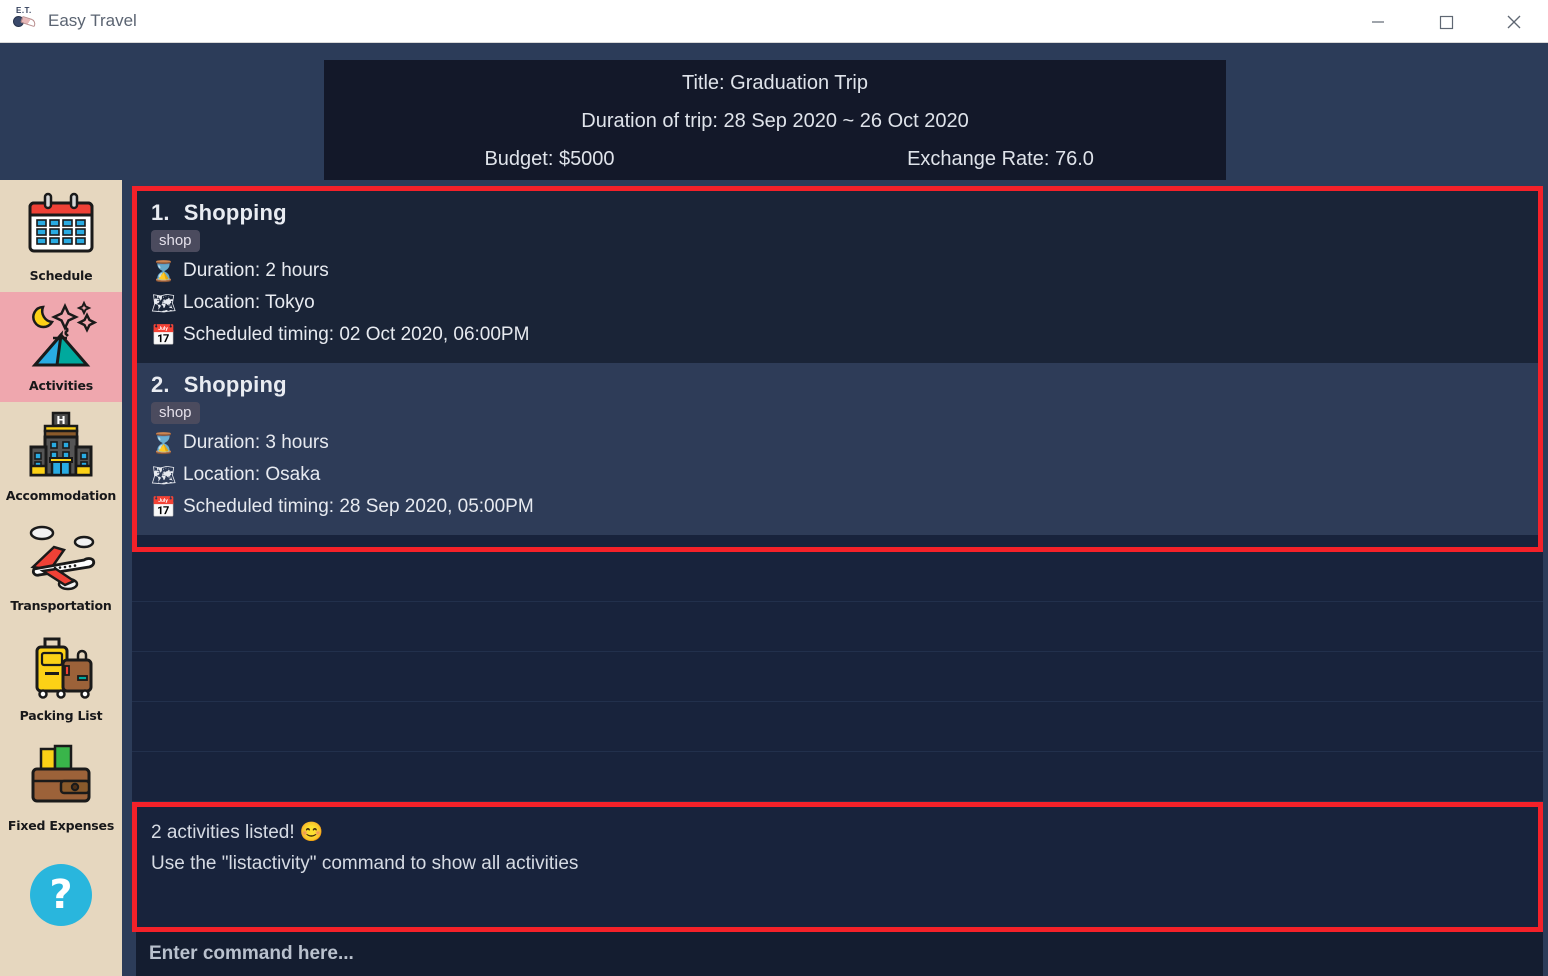 The height and width of the screenshot is (976, 1548). I want to click on hotel-icon: H, so click(61, 444).